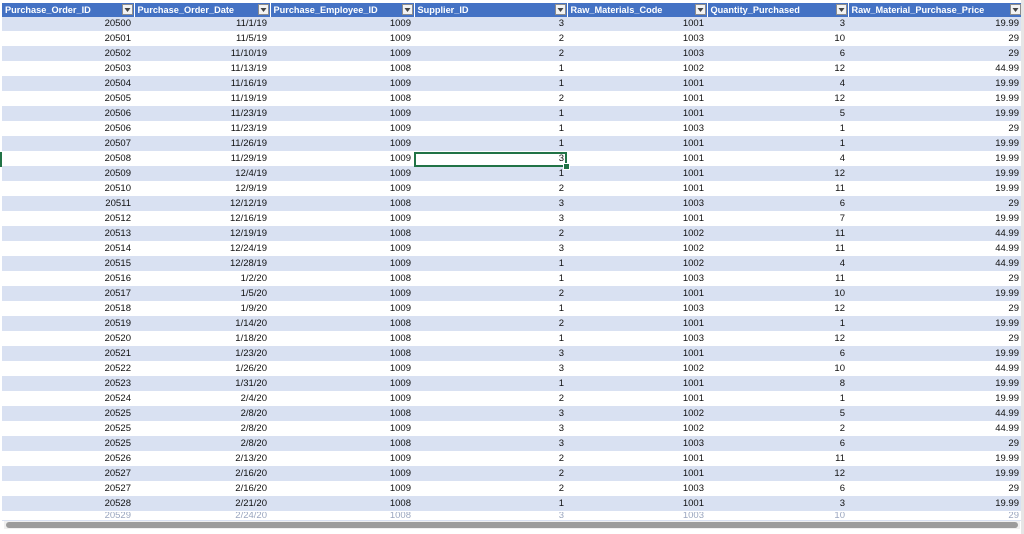 The height and width of the screenshot is (534, 1024). What do you see at coordinates (777, 159) in the screenshot?
I see `cell-quantity-purchased: 4` at bounding box center [777, 159].